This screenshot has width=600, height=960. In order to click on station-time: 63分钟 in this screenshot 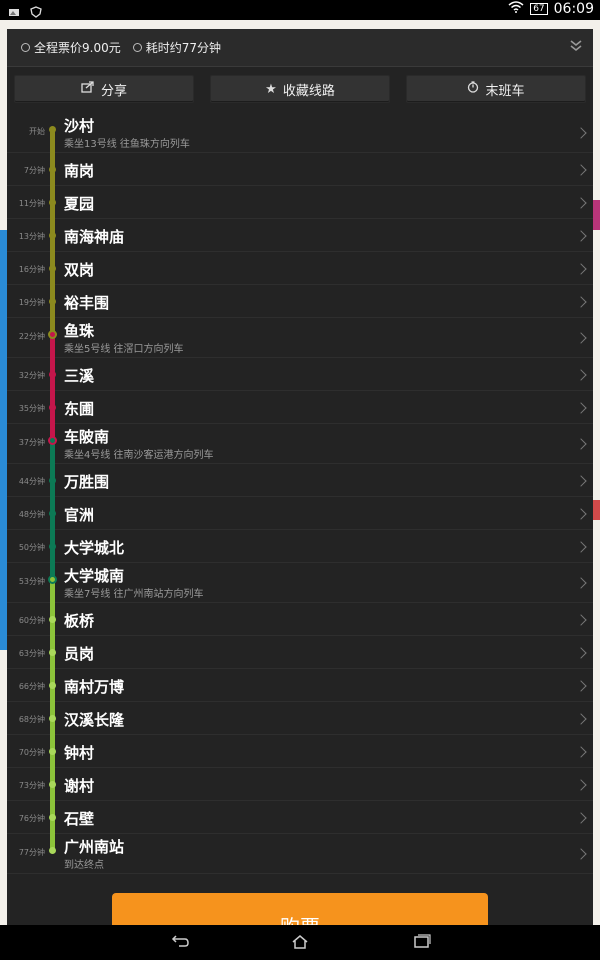, I will do `click(31, 653)`.